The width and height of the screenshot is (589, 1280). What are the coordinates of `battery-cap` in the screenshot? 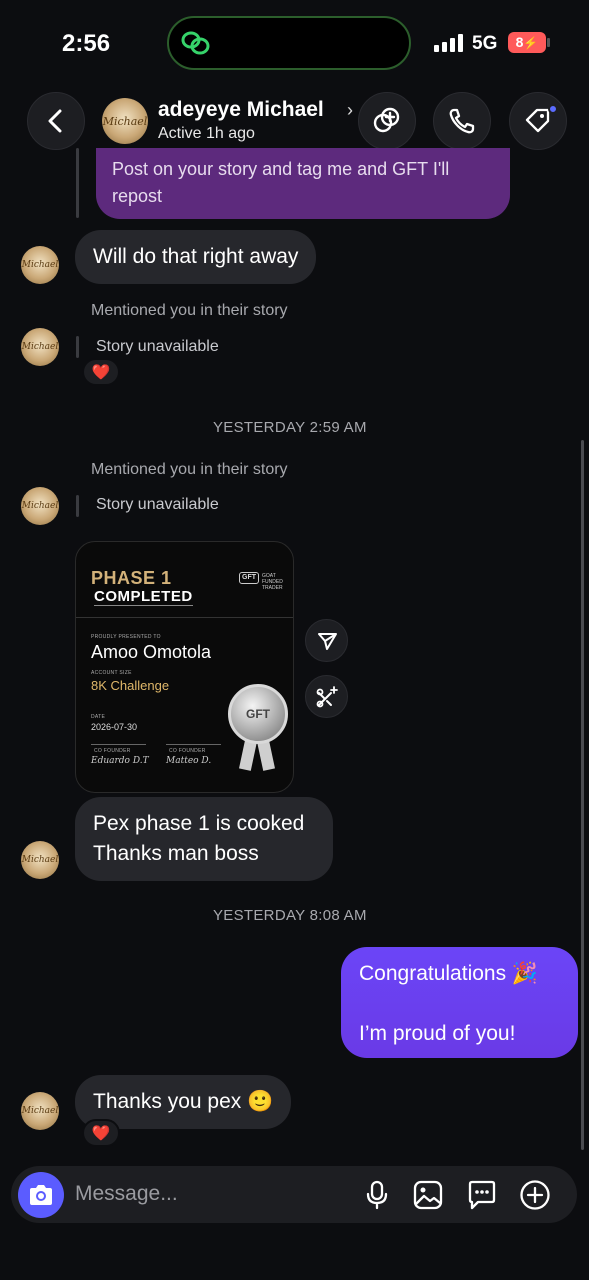 It's located at (548, 42).